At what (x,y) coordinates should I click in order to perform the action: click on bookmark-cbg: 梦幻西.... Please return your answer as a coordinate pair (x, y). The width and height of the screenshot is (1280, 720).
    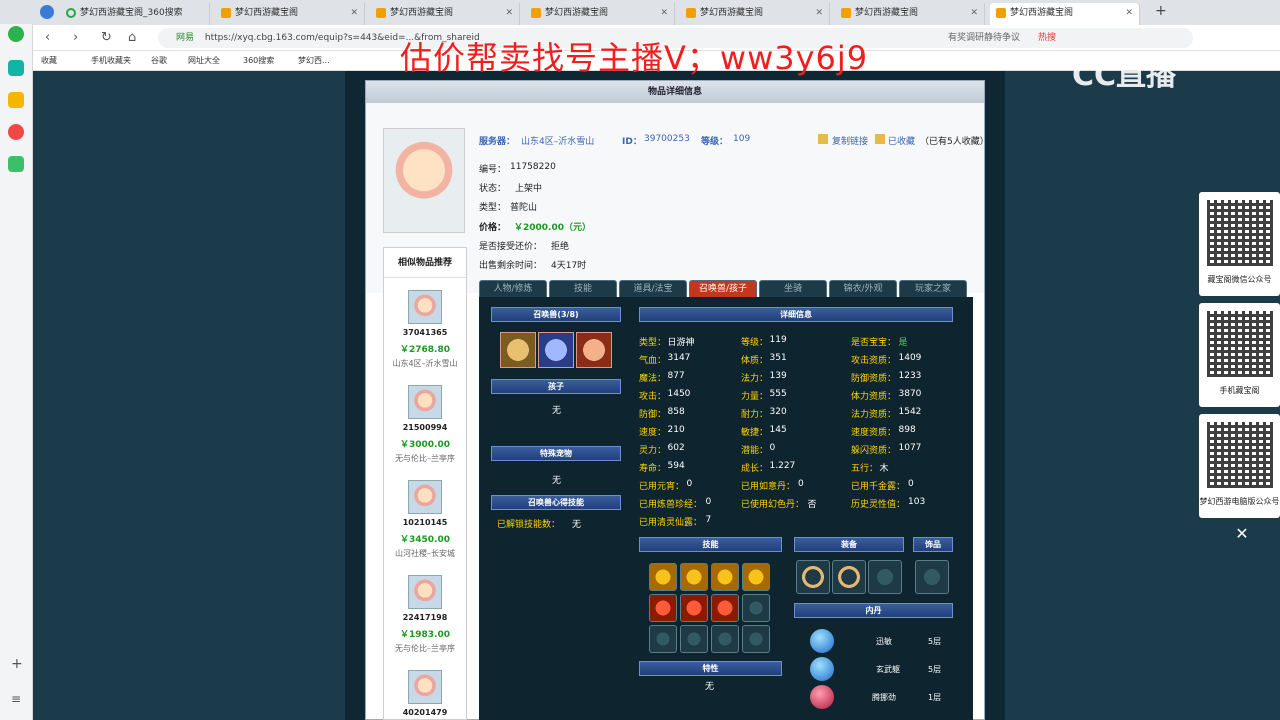
    Looking at the image, I should click on (314, 61).